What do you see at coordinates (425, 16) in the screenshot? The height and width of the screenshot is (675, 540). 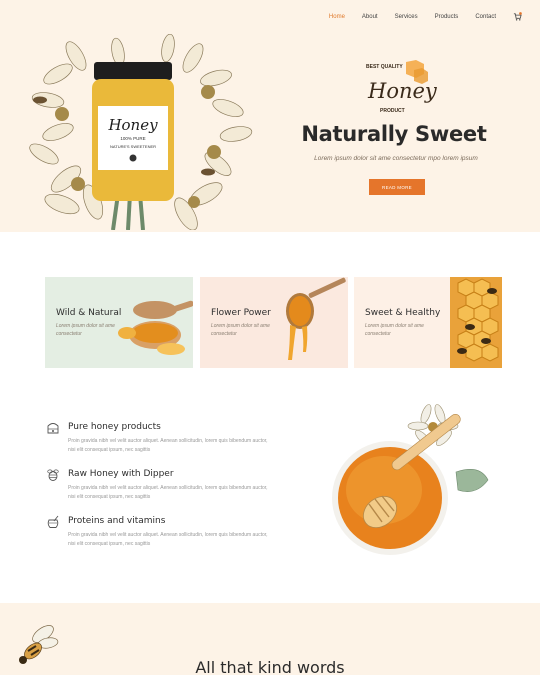 I see `main-nav: Home About Services Products Contact` at bounding box center [425, 16].